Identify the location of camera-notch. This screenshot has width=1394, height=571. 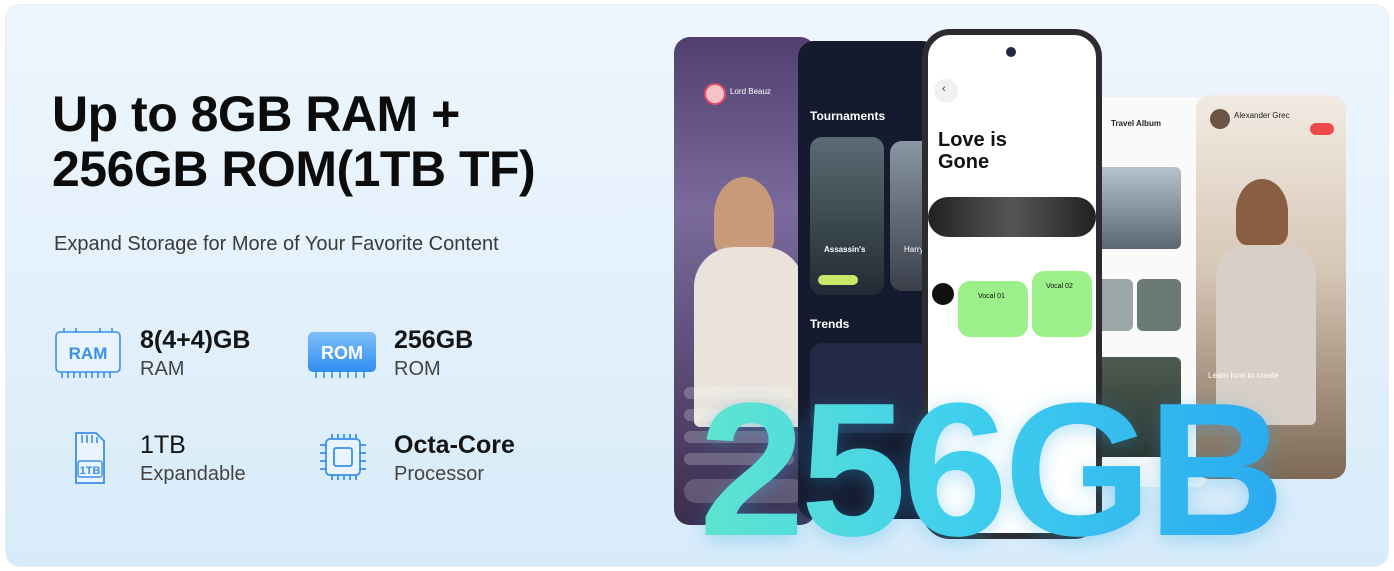
(1011, 52).